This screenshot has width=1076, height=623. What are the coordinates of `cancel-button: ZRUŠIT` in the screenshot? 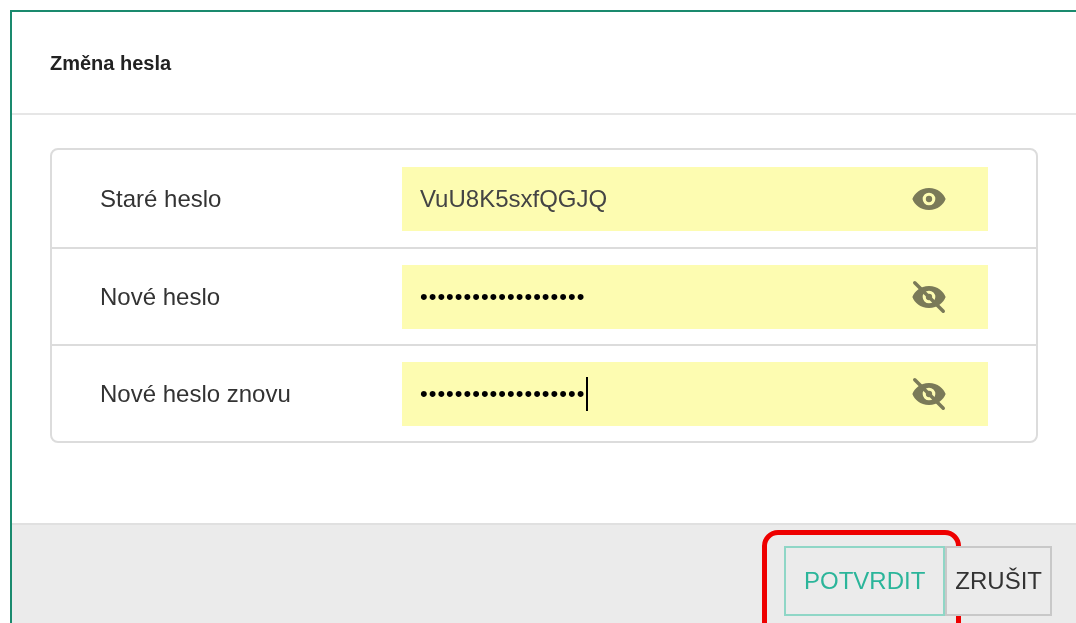 It's located at (998, 581).